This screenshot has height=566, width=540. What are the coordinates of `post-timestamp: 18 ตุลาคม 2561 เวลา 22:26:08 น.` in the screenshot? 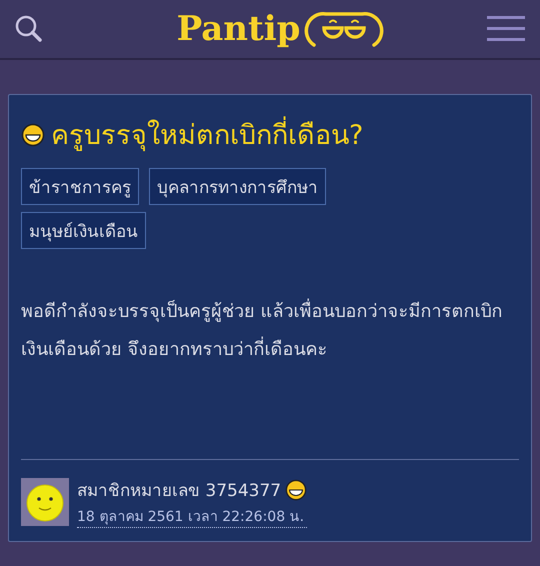 It's located at (192, 516).